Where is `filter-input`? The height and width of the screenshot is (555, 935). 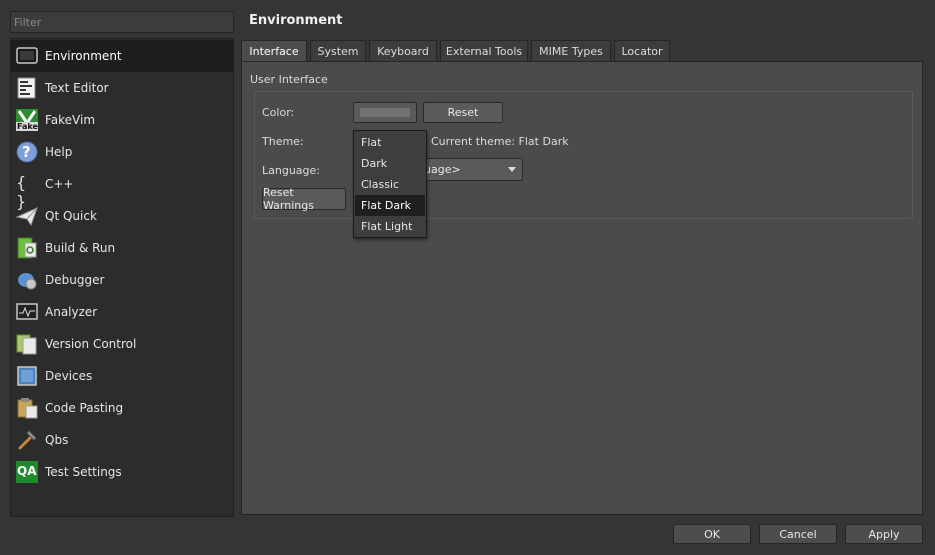
filter-input is located at coordinates (122, 22).